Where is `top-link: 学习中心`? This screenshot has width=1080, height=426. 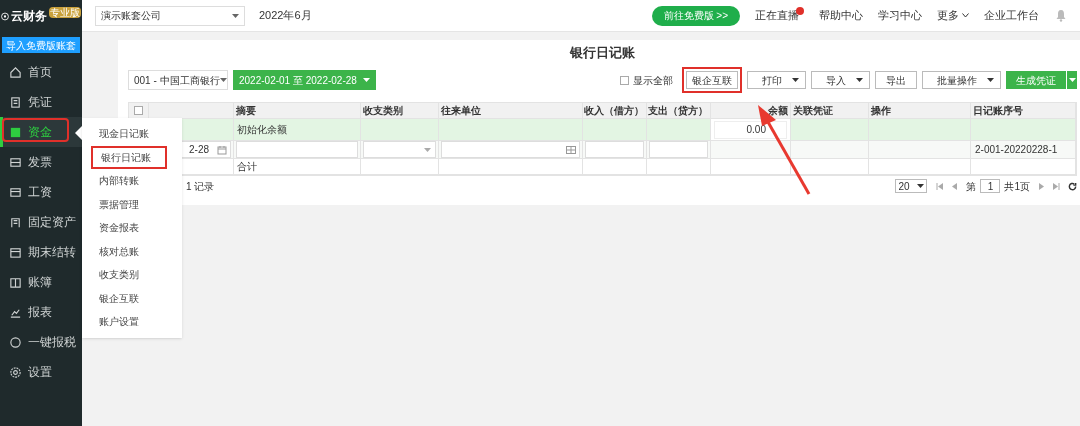 top-link: 学习中心 is located at coordinates (900, 15).